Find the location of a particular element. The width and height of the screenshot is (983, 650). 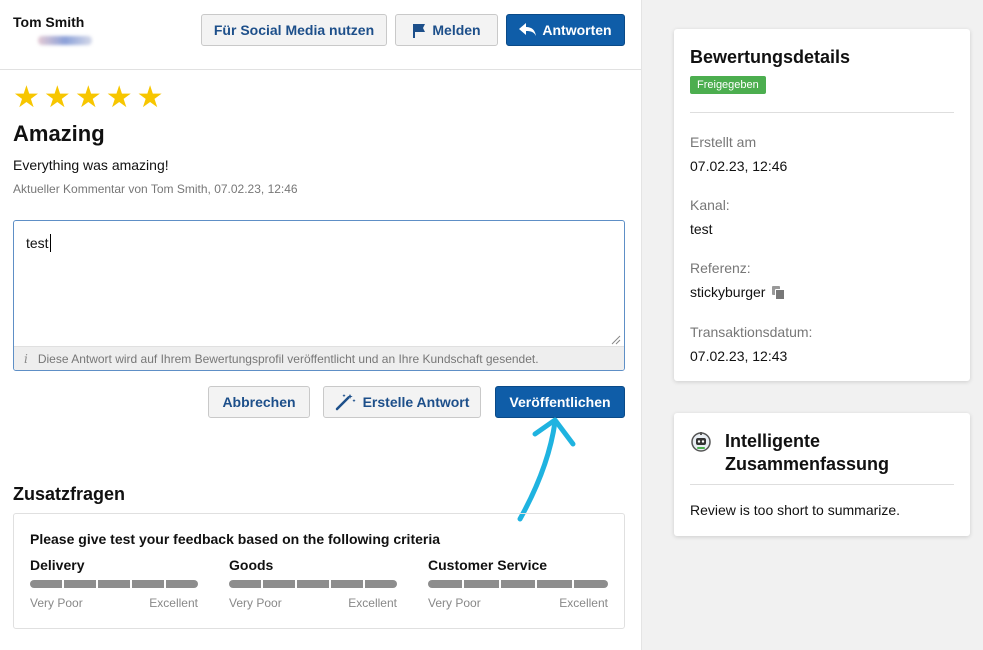

reply-button: Antworten is located at coordinates (565, 30).